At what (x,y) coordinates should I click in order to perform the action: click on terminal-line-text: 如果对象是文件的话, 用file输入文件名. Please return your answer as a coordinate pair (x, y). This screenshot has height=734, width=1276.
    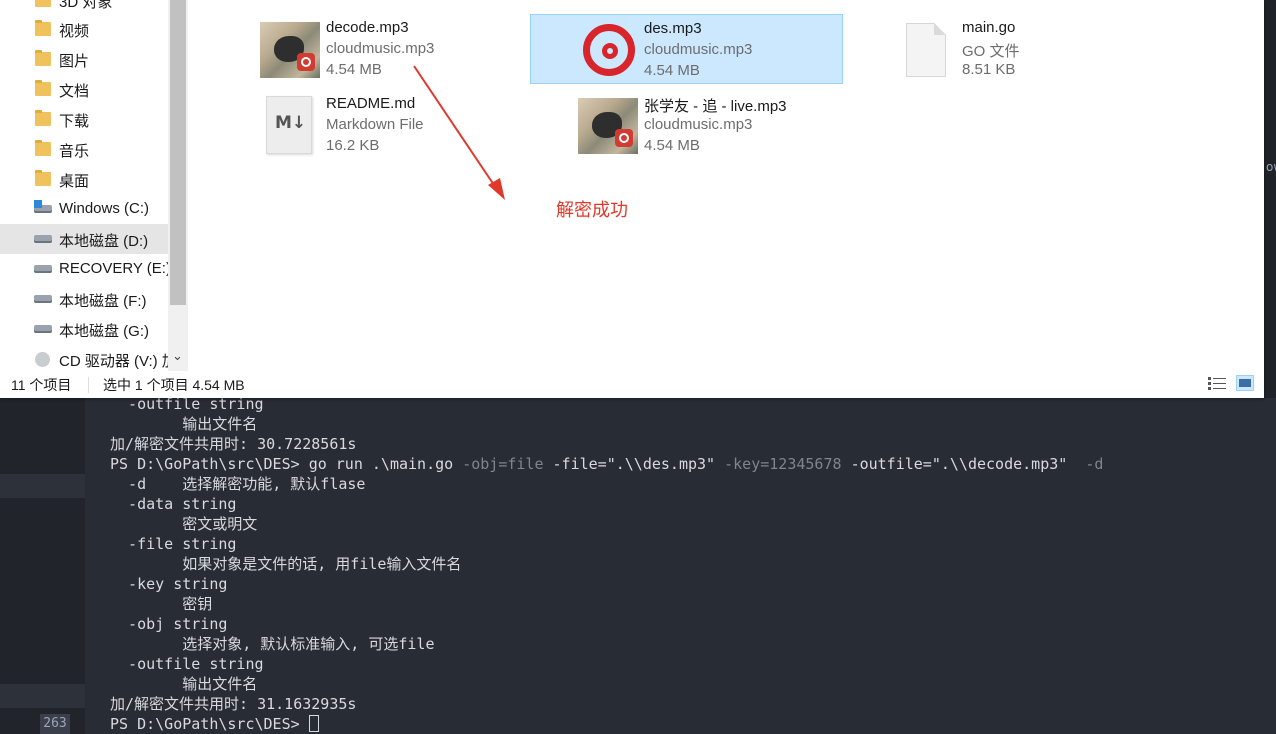
    Looking at the image, I should click on (286, 564).